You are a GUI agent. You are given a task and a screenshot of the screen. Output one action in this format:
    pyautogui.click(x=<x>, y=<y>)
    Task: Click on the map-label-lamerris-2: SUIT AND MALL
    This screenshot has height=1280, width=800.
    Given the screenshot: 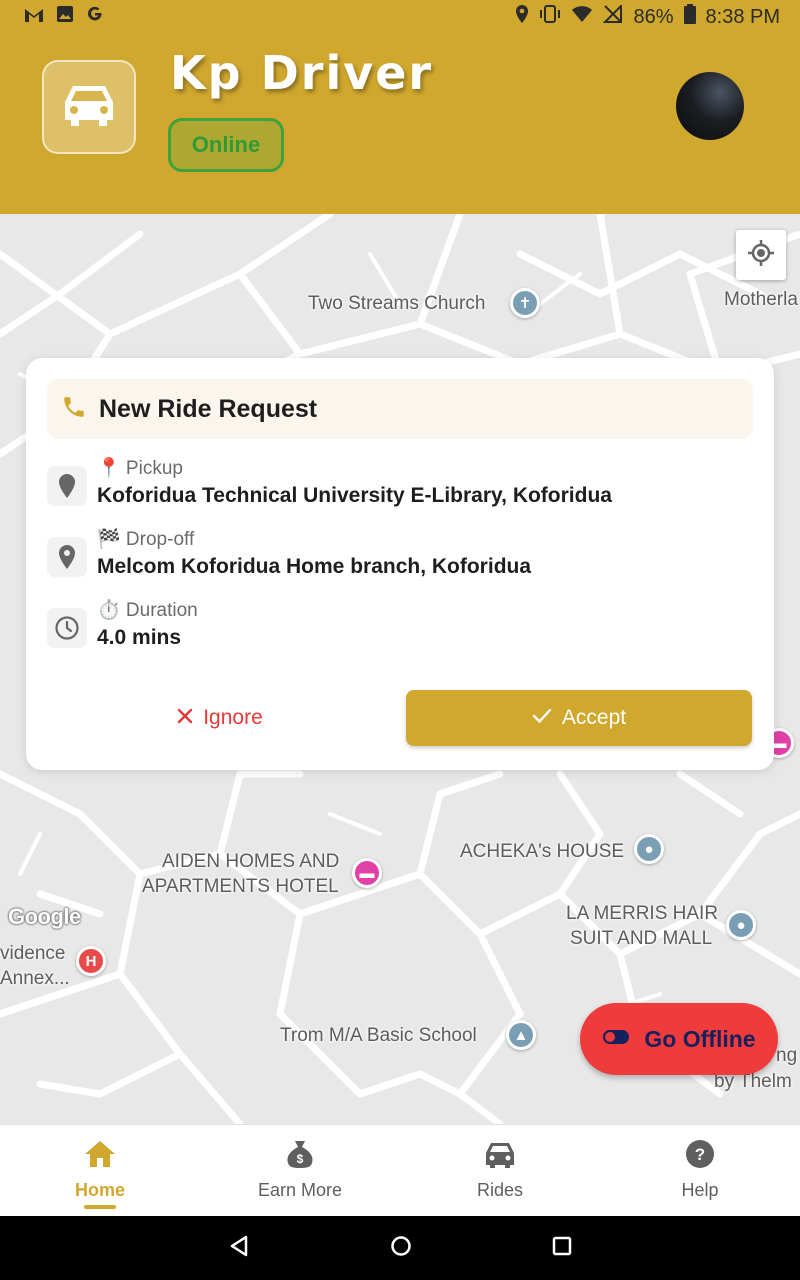 What is the action you would take?
    pyautogui.click(x=641, y=938)
    